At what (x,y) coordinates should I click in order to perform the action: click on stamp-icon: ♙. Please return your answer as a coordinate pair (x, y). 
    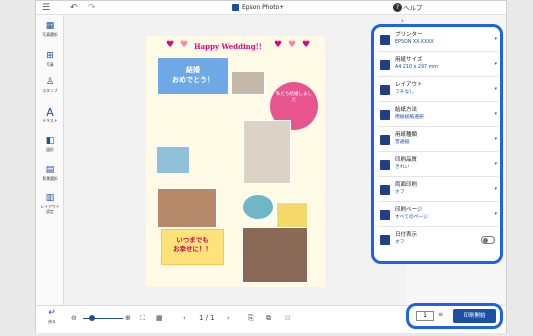
    Looking at the image, I should click on (50, 82).